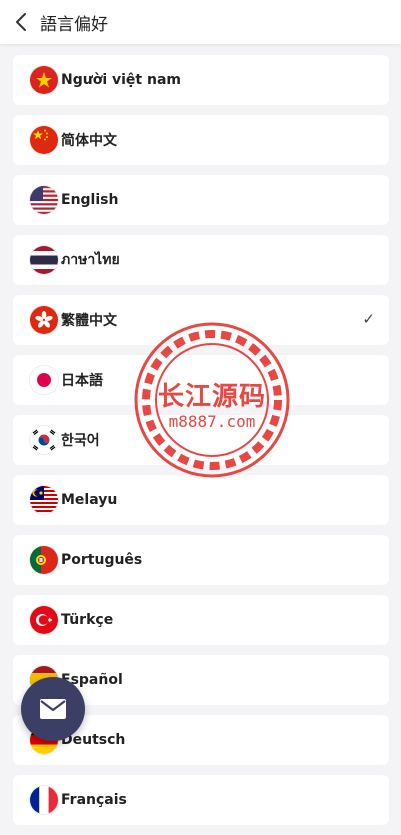 The height and width of the screenshot is (835, 401). Describe the element at coordinates (201, 440) in the screenshot. I see `language-item-korean: 한국어` at that location.